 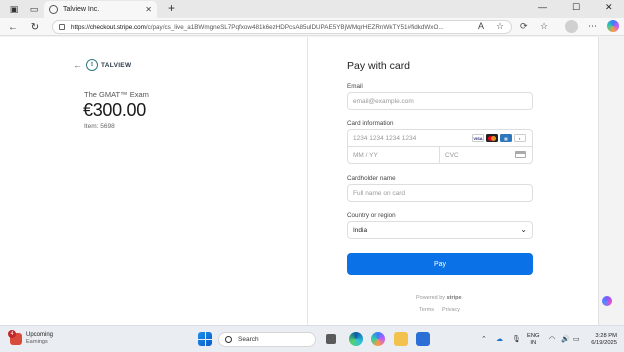 I want to click on more-menu-icon: ⋯, so click(x=592, y=26).